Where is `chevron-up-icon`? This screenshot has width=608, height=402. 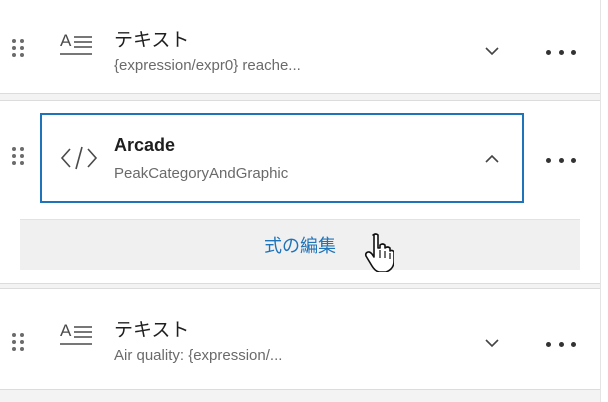
chevron-up-icon is located at coordinates (492, 159).